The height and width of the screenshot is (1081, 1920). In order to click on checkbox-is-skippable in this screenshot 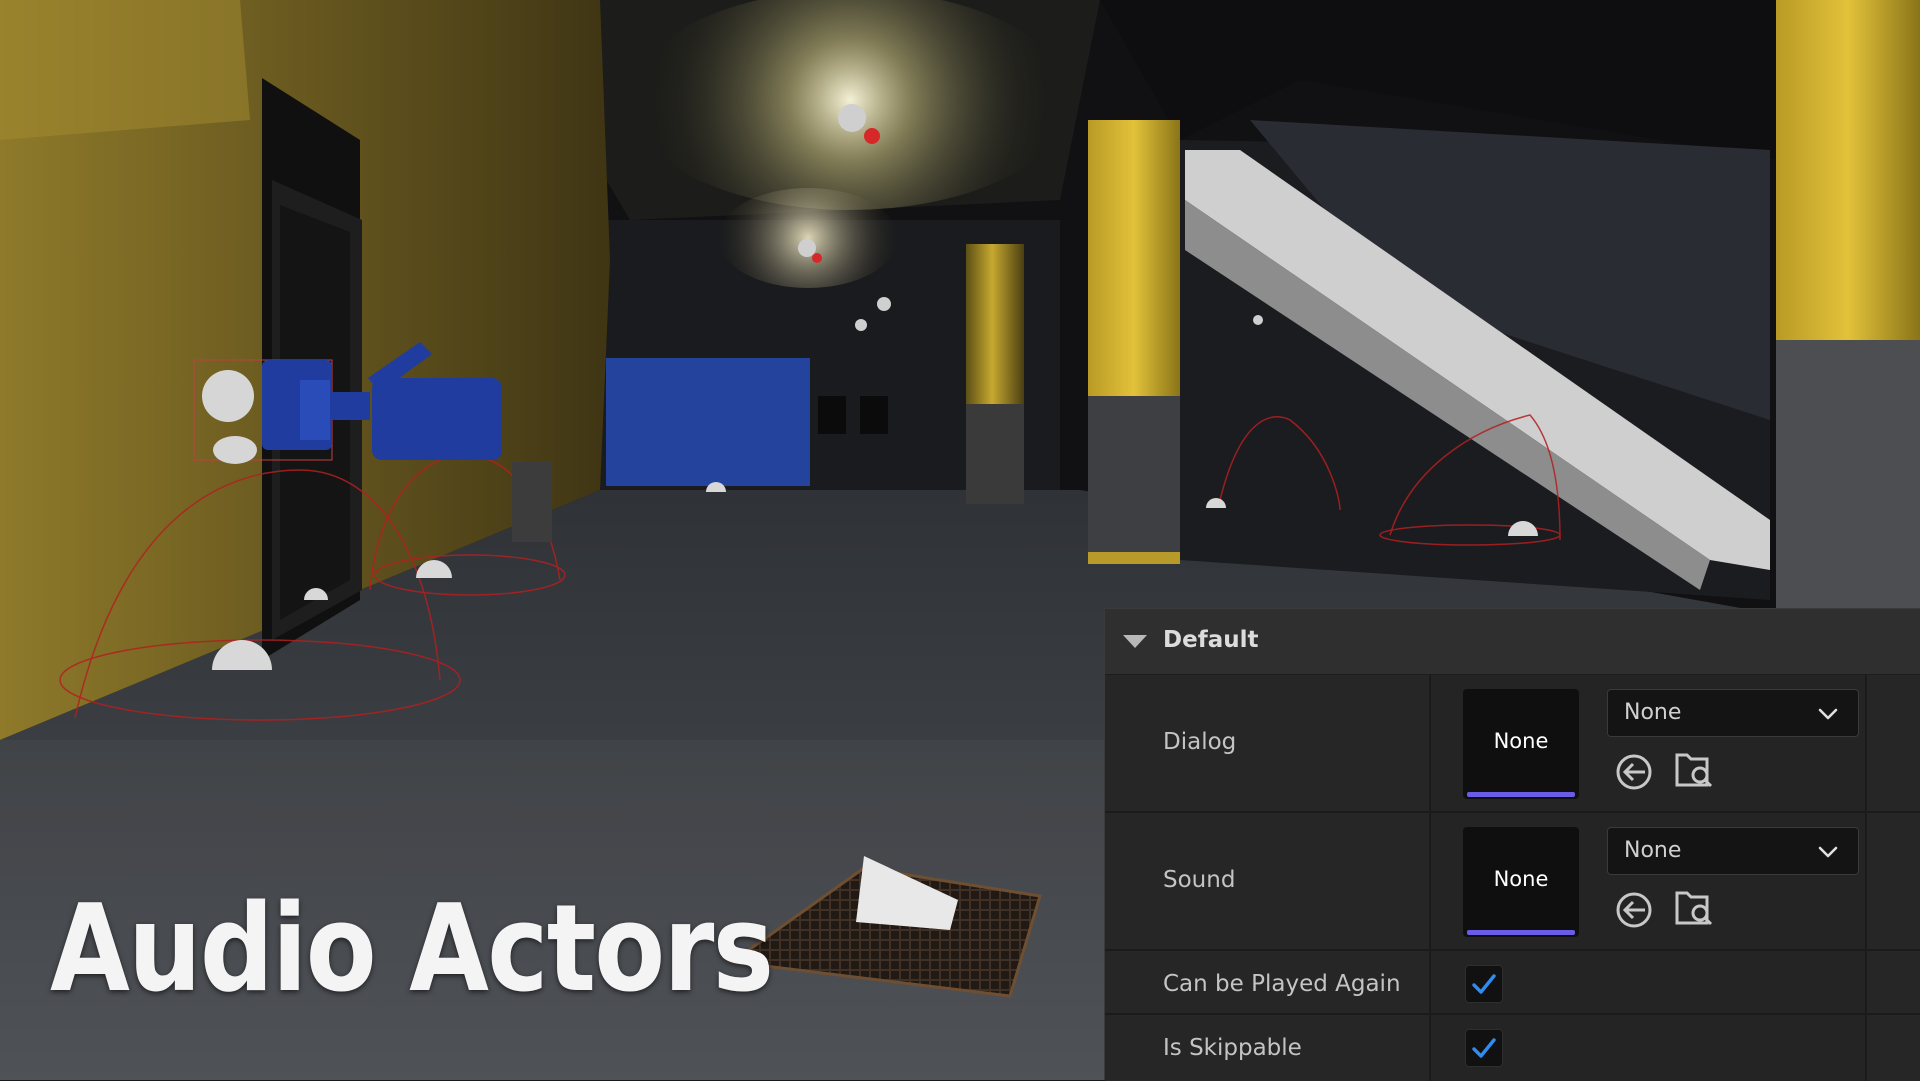, I will do `click(1484, 1048)`.